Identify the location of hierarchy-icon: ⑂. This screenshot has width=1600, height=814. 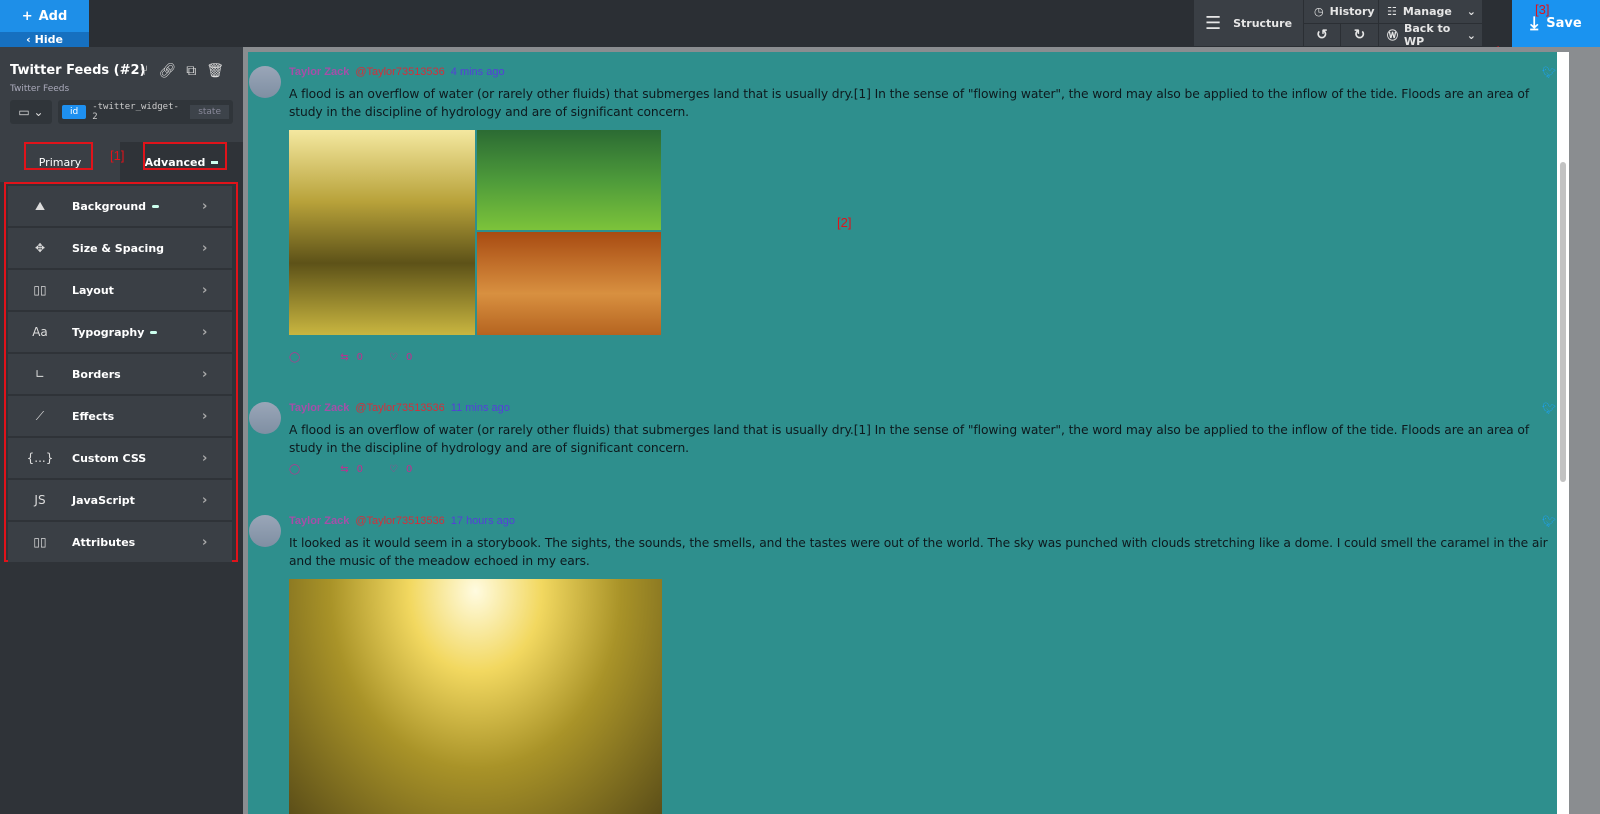
(144, 71).